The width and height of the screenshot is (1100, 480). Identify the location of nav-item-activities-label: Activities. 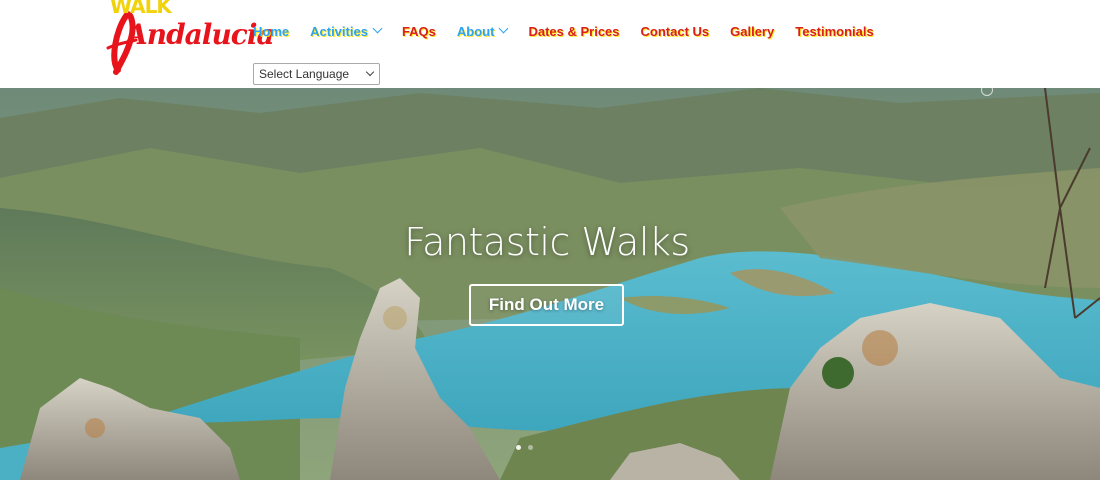
(339, 31).